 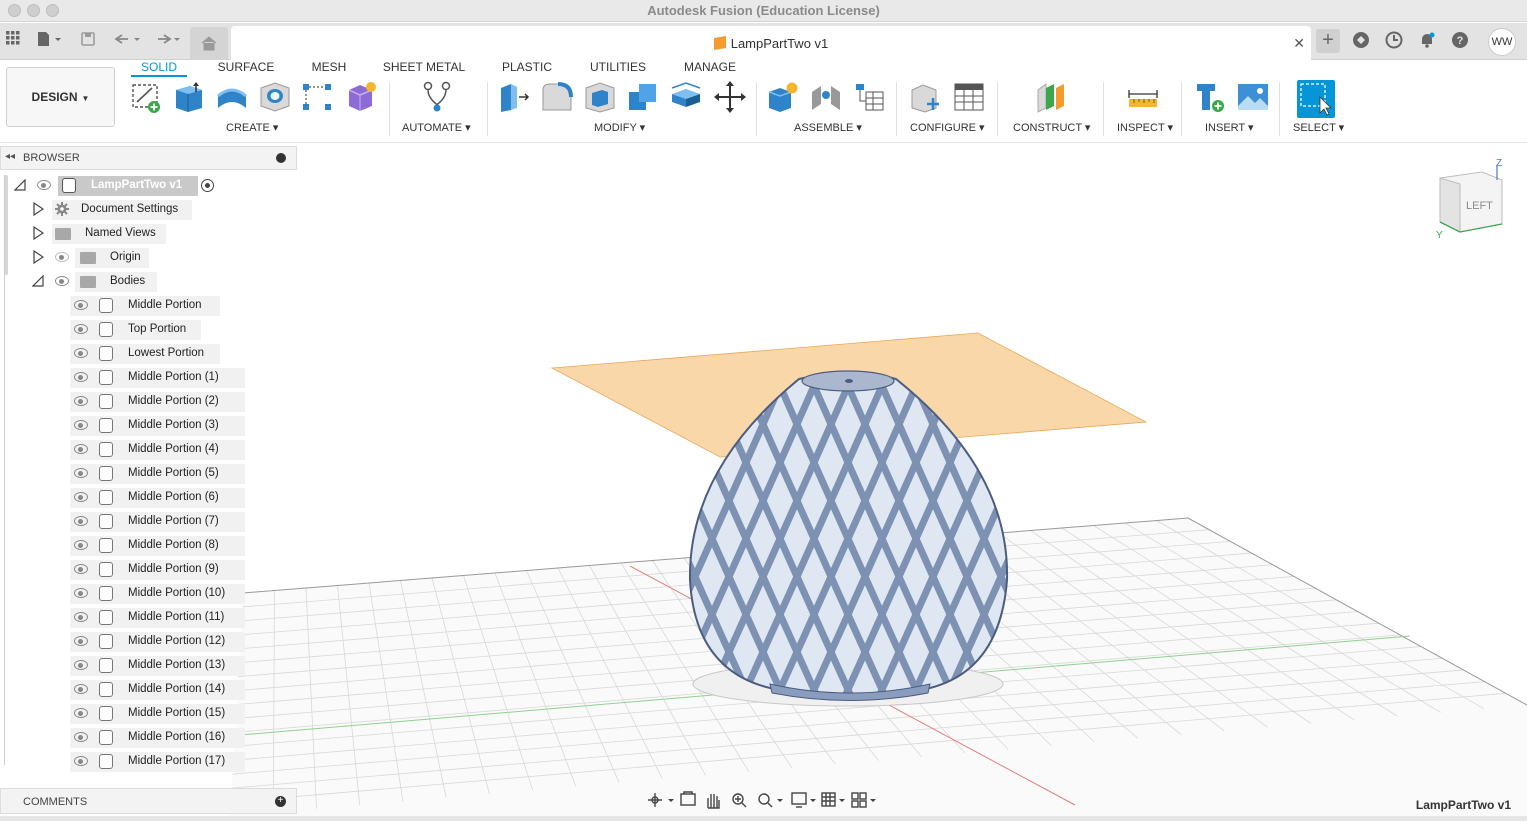 What do you see at coordinates (1143, 97) in the screenshot?
I see `measure-icon` at bounding box center [1143, 97].